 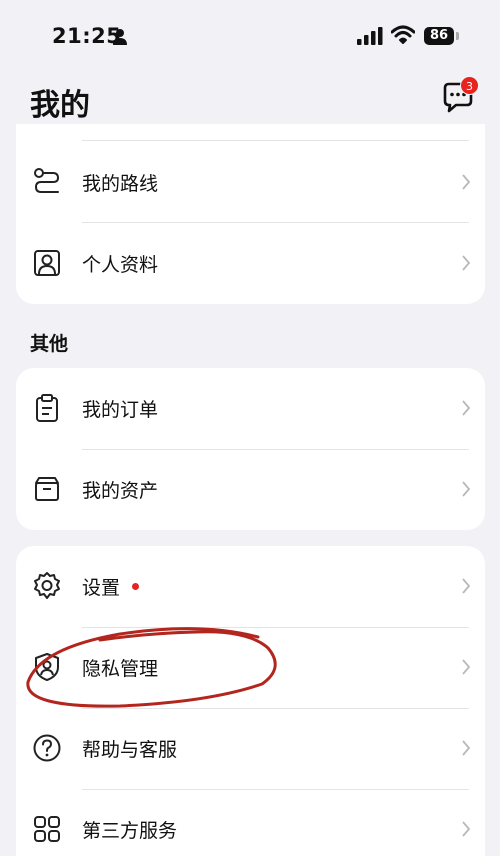 What do you see at coordinates (120, 184) in the screenshot?
I see `menu-item-label: 我的路线` at bounding box center [120, 184].